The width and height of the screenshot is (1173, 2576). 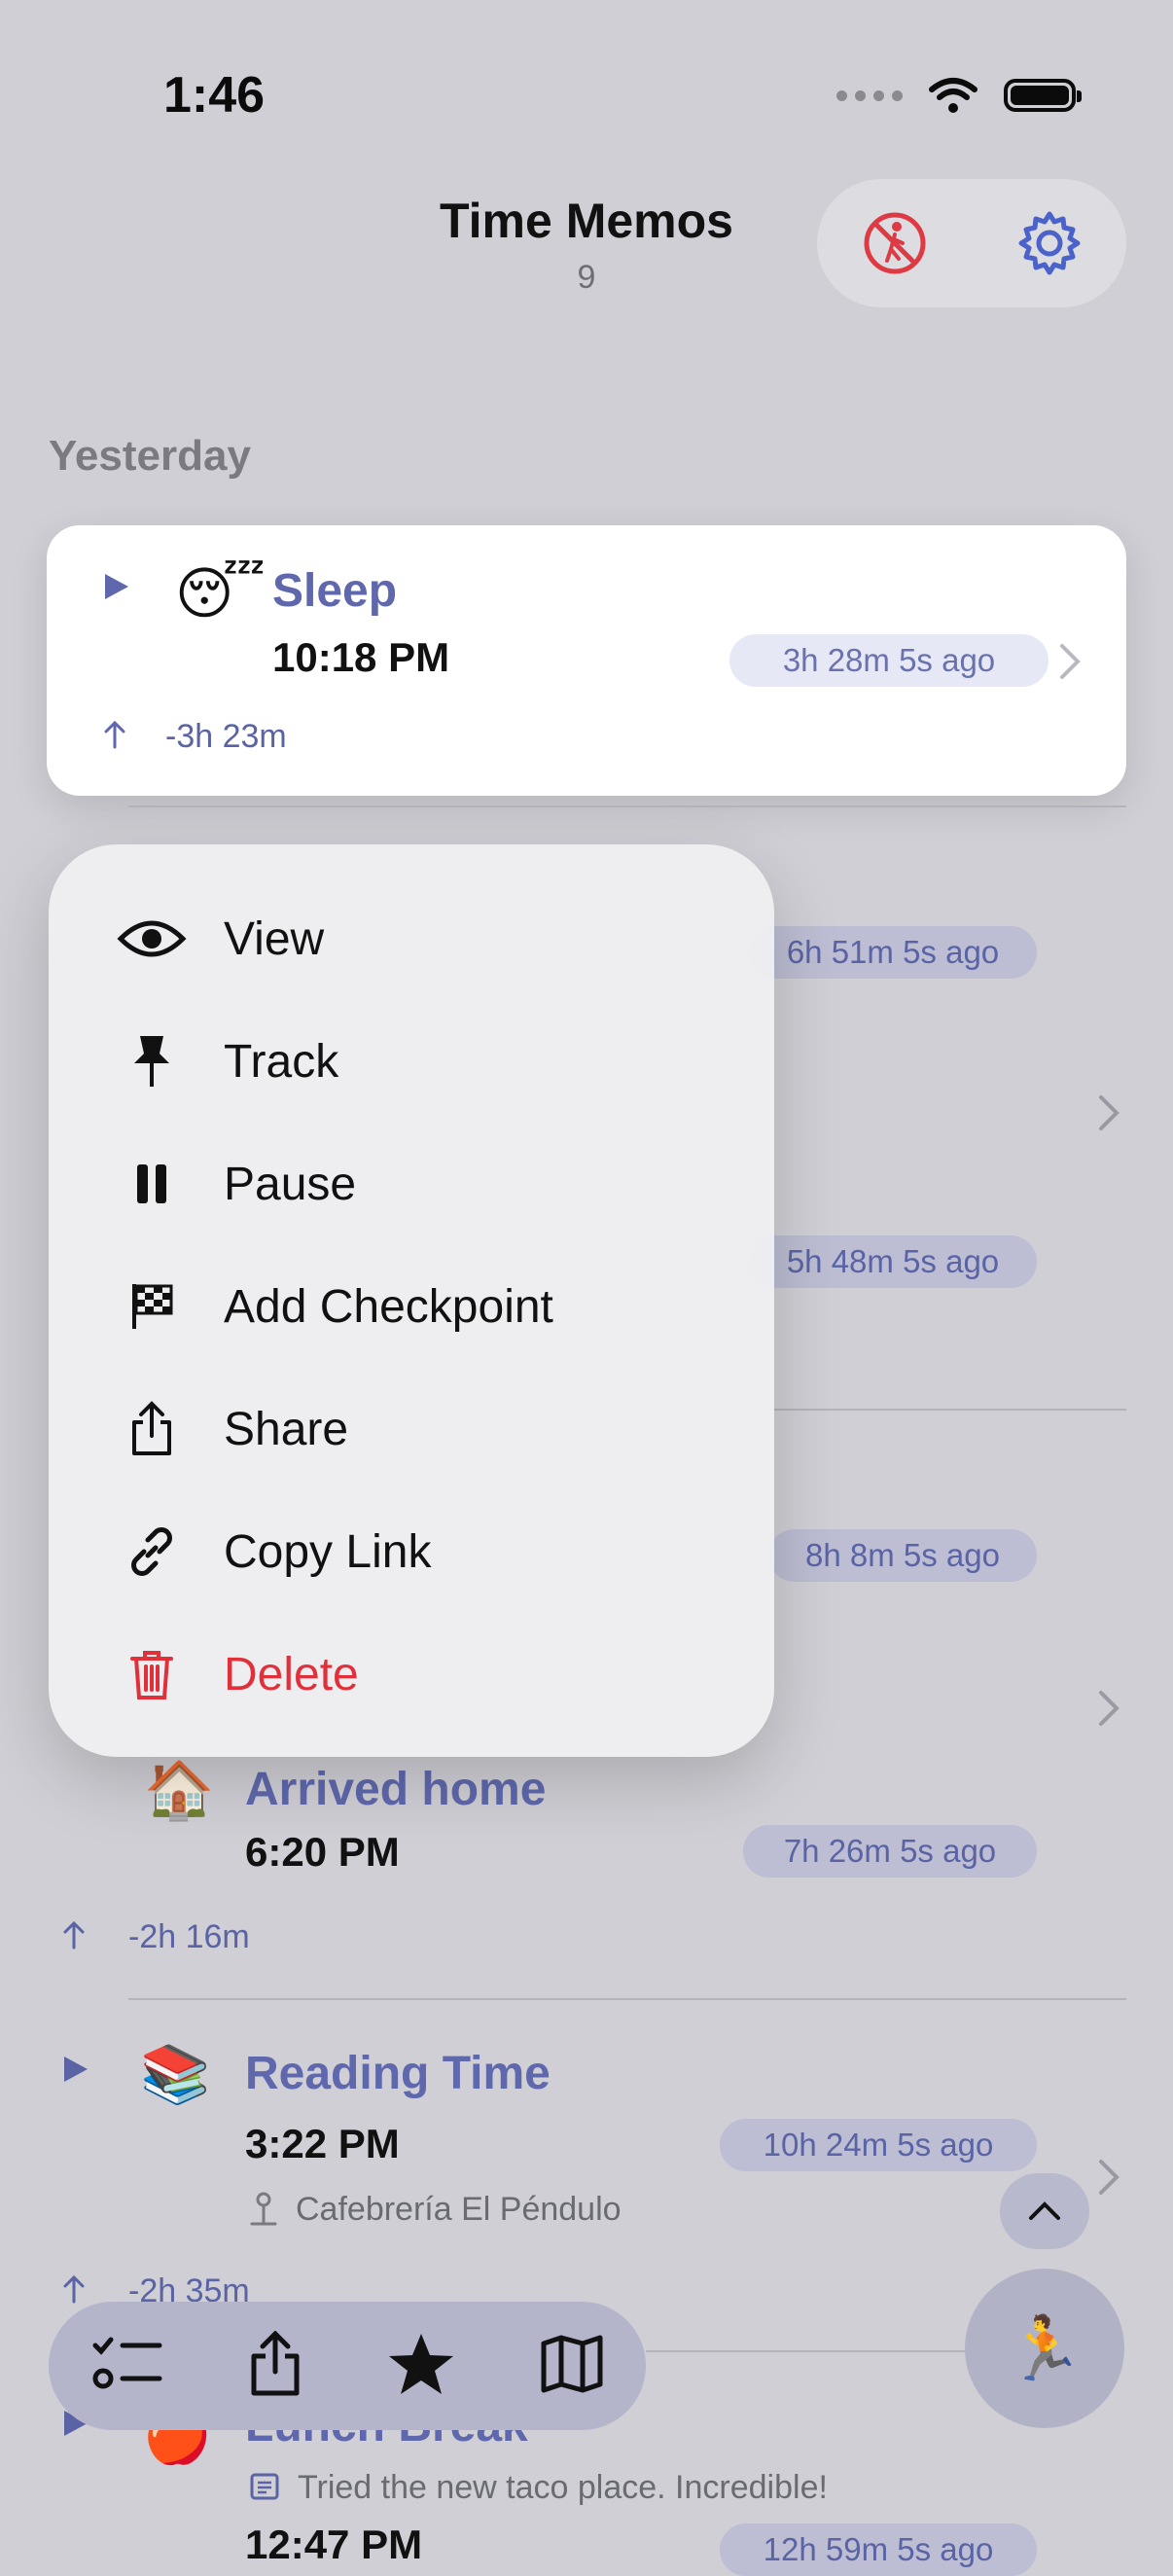 I want to click on map-icon, so click(x=571, y=2363).